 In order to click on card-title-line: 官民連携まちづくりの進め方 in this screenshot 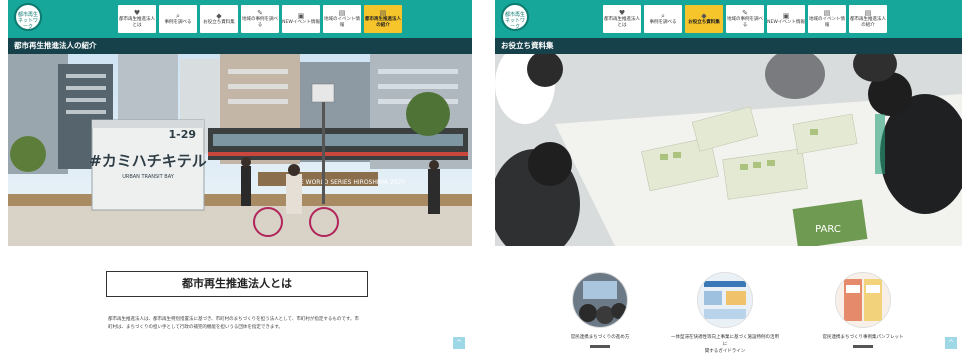, I will do `click(600, 337)`.